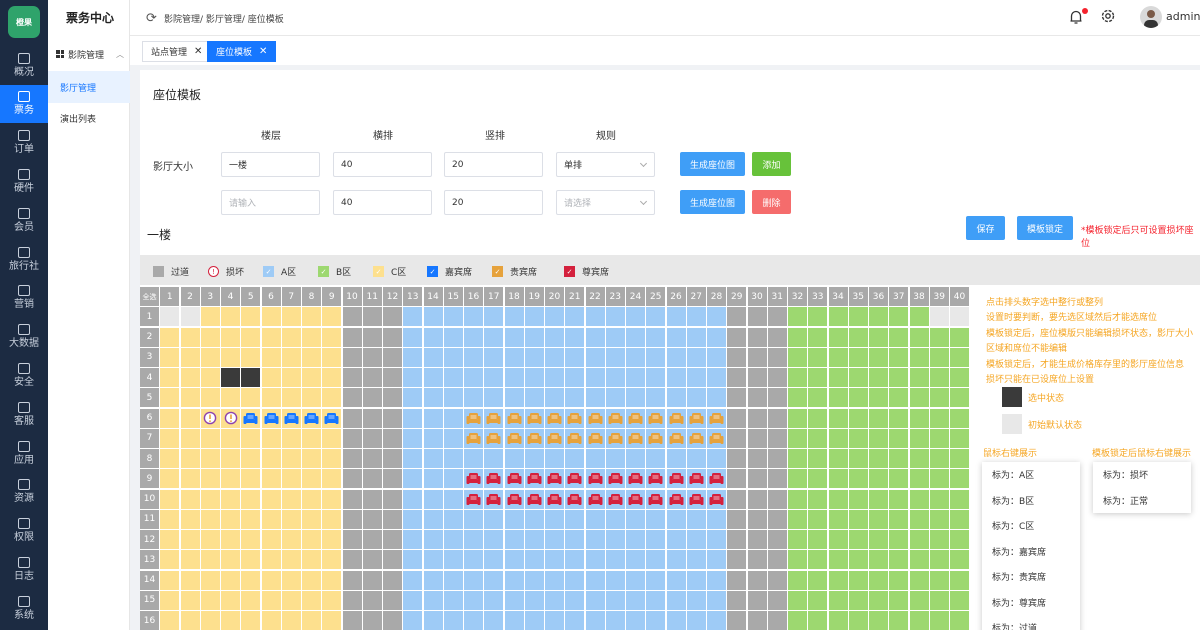 Image resolution: width=1200 pixels, height=630 pixels. Describe the element at coordinates (712, 164) in the screenshot. I see `generate-seatmap-button: 生成座位图` at that location.